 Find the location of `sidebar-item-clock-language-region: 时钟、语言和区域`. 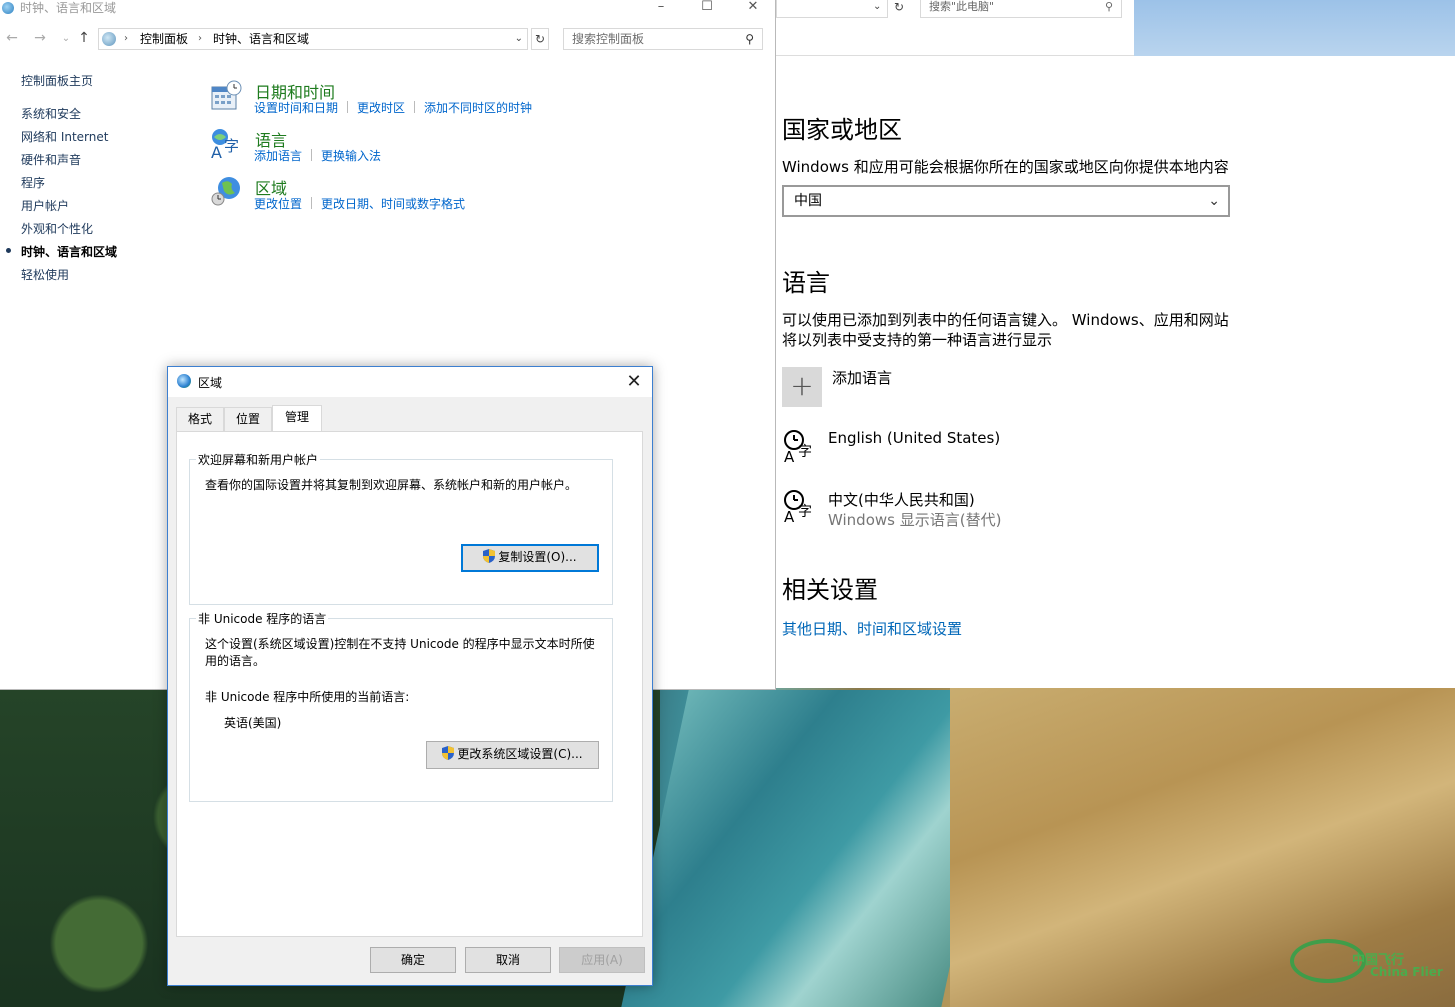

sidebar-item-clock-language-region: 时钟、语言和区域 is located at coordinates (69, 252).